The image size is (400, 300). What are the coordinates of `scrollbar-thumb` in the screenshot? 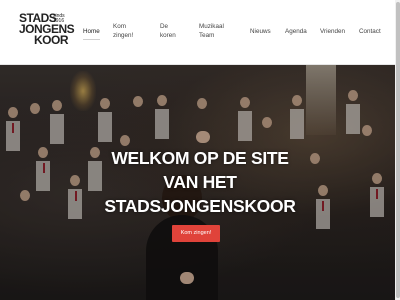 It's located at (398, 150).